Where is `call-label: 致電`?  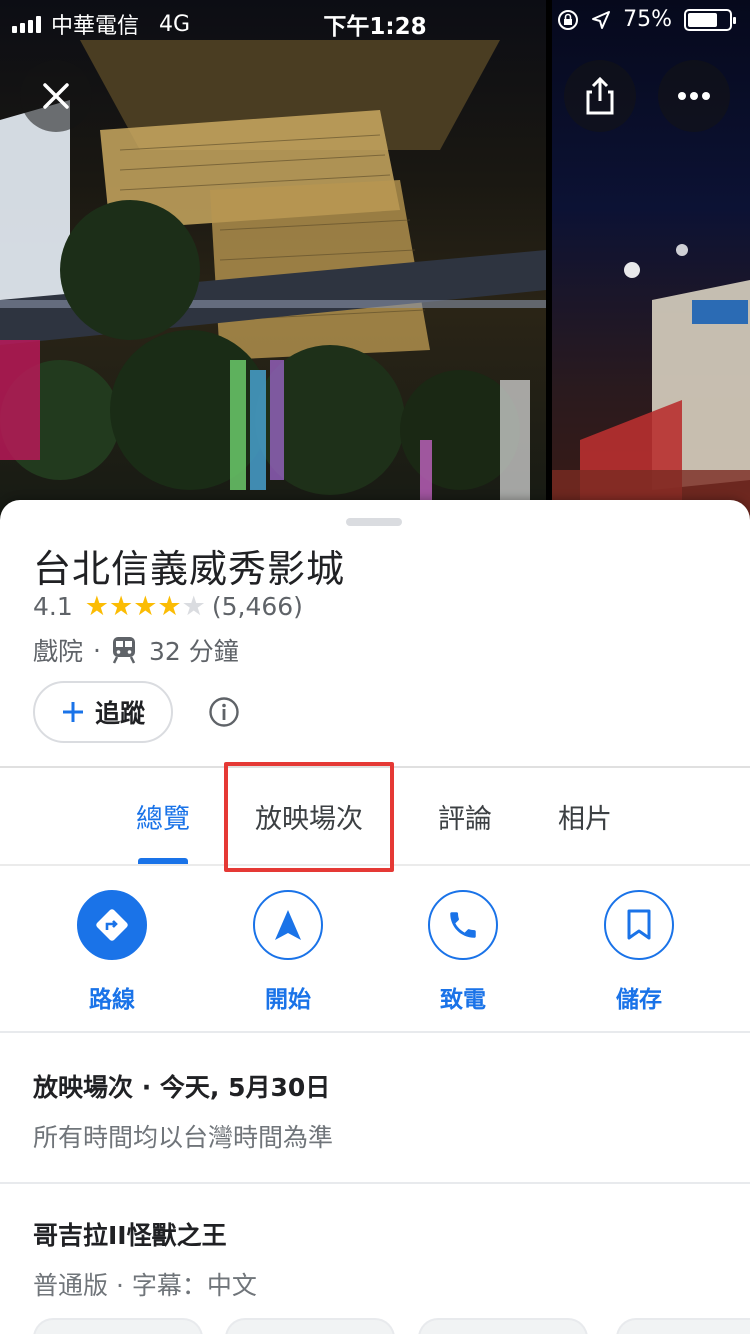 call-label: 致電 is located at coordinates (463, 1000).